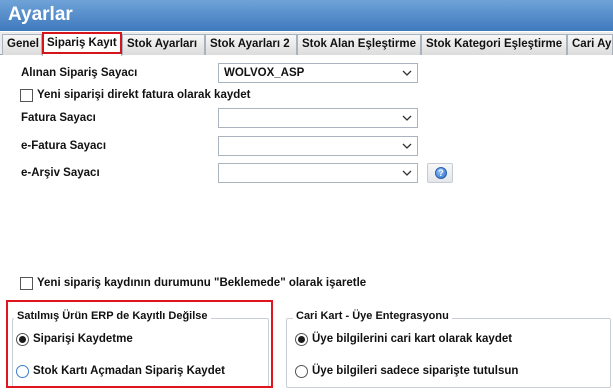 The image size is (613, 392). I want to click on cari-uye-group-title: Cari Kart - Üye Entegrasyonu, so click(372, 316).